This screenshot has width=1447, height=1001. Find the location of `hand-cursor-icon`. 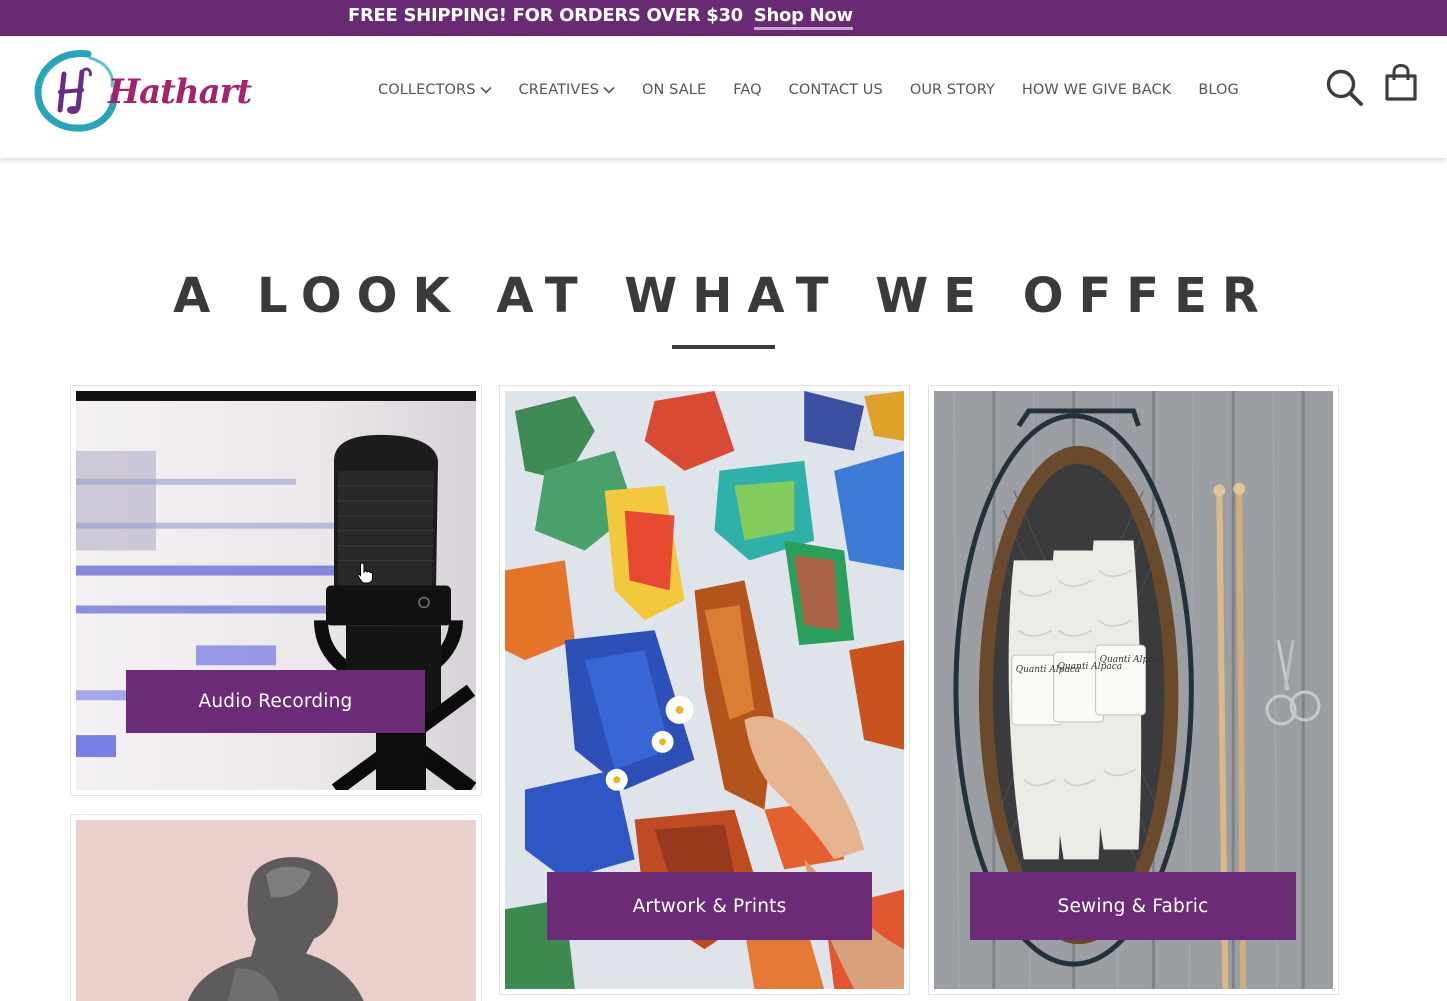

hand-cursor-icon is located at coordinates (365, 573).